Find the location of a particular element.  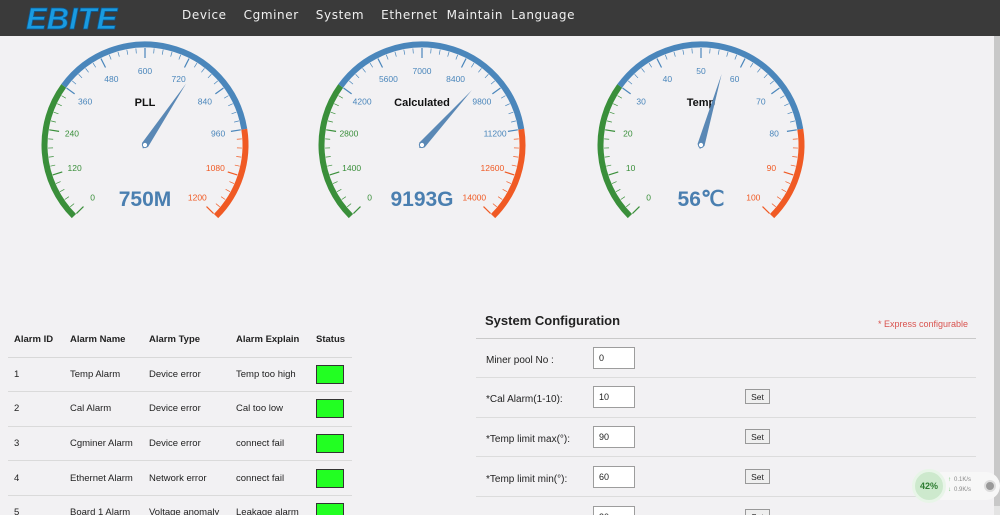

express-configurable-note: * Express configurable is located at coordinates (922, 324).